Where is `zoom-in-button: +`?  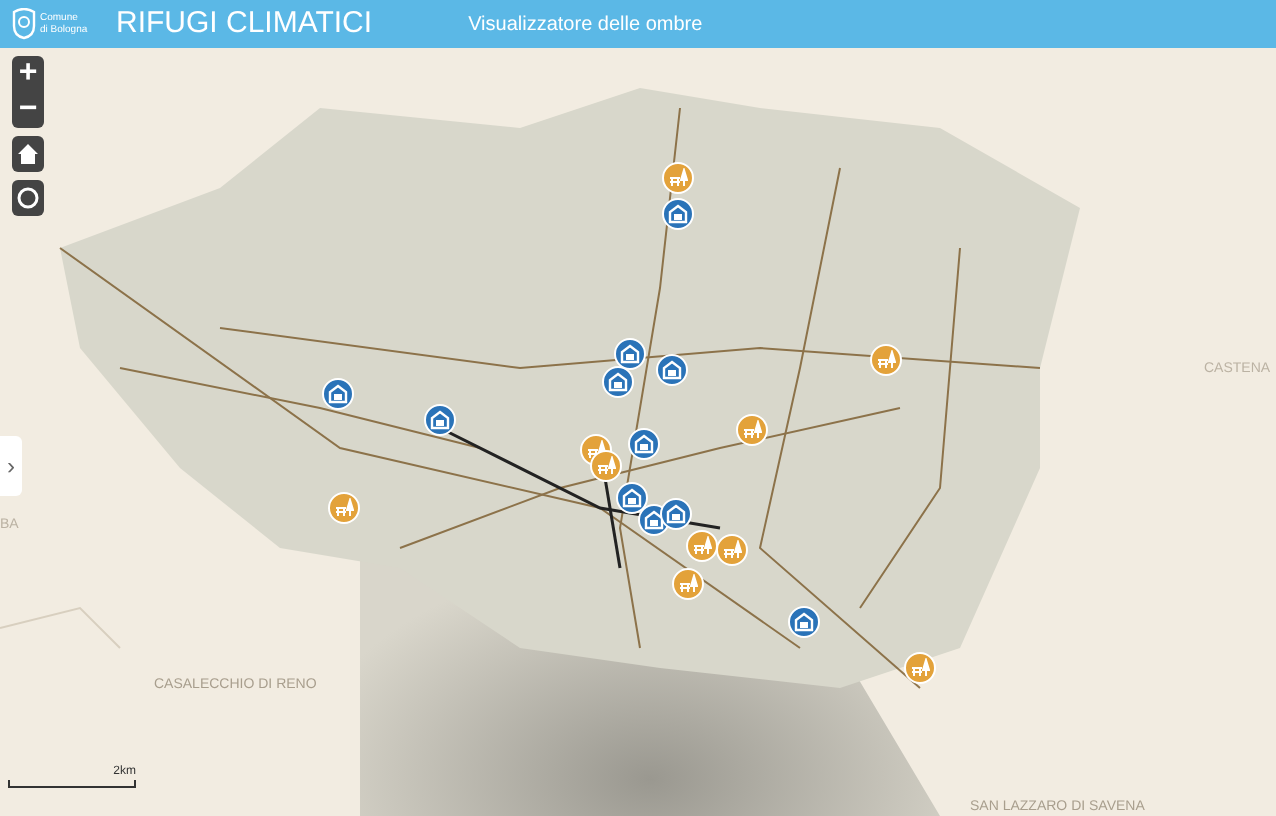
zoom-in-button: + is located at coordinates (28, 74).